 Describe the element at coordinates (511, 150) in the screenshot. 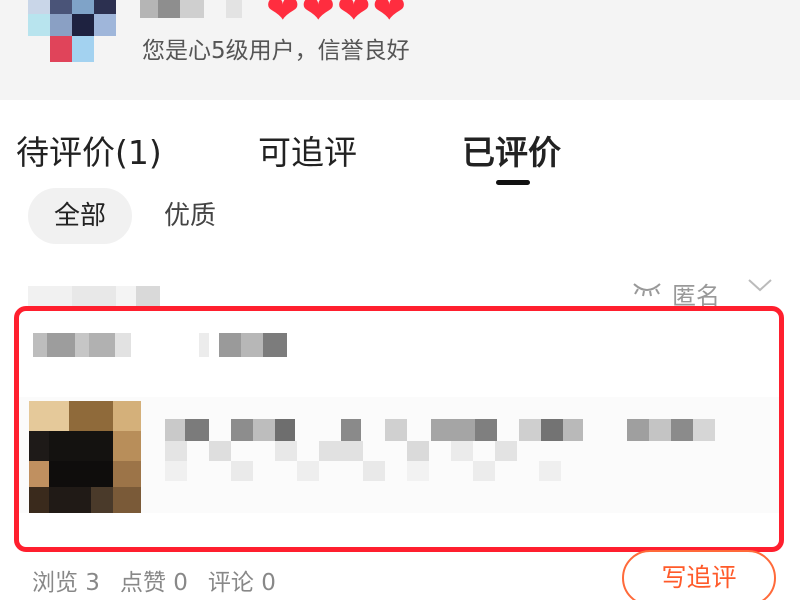

I see `tab-reviewed: 已评价` at that location.